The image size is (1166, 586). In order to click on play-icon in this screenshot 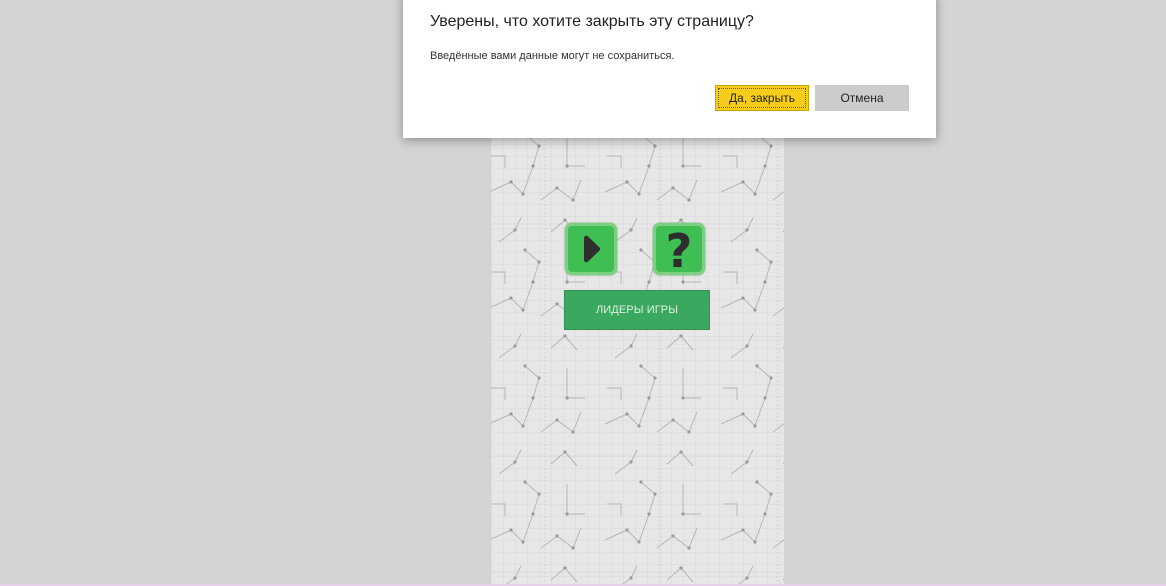, I will do `click(592, 249)`.